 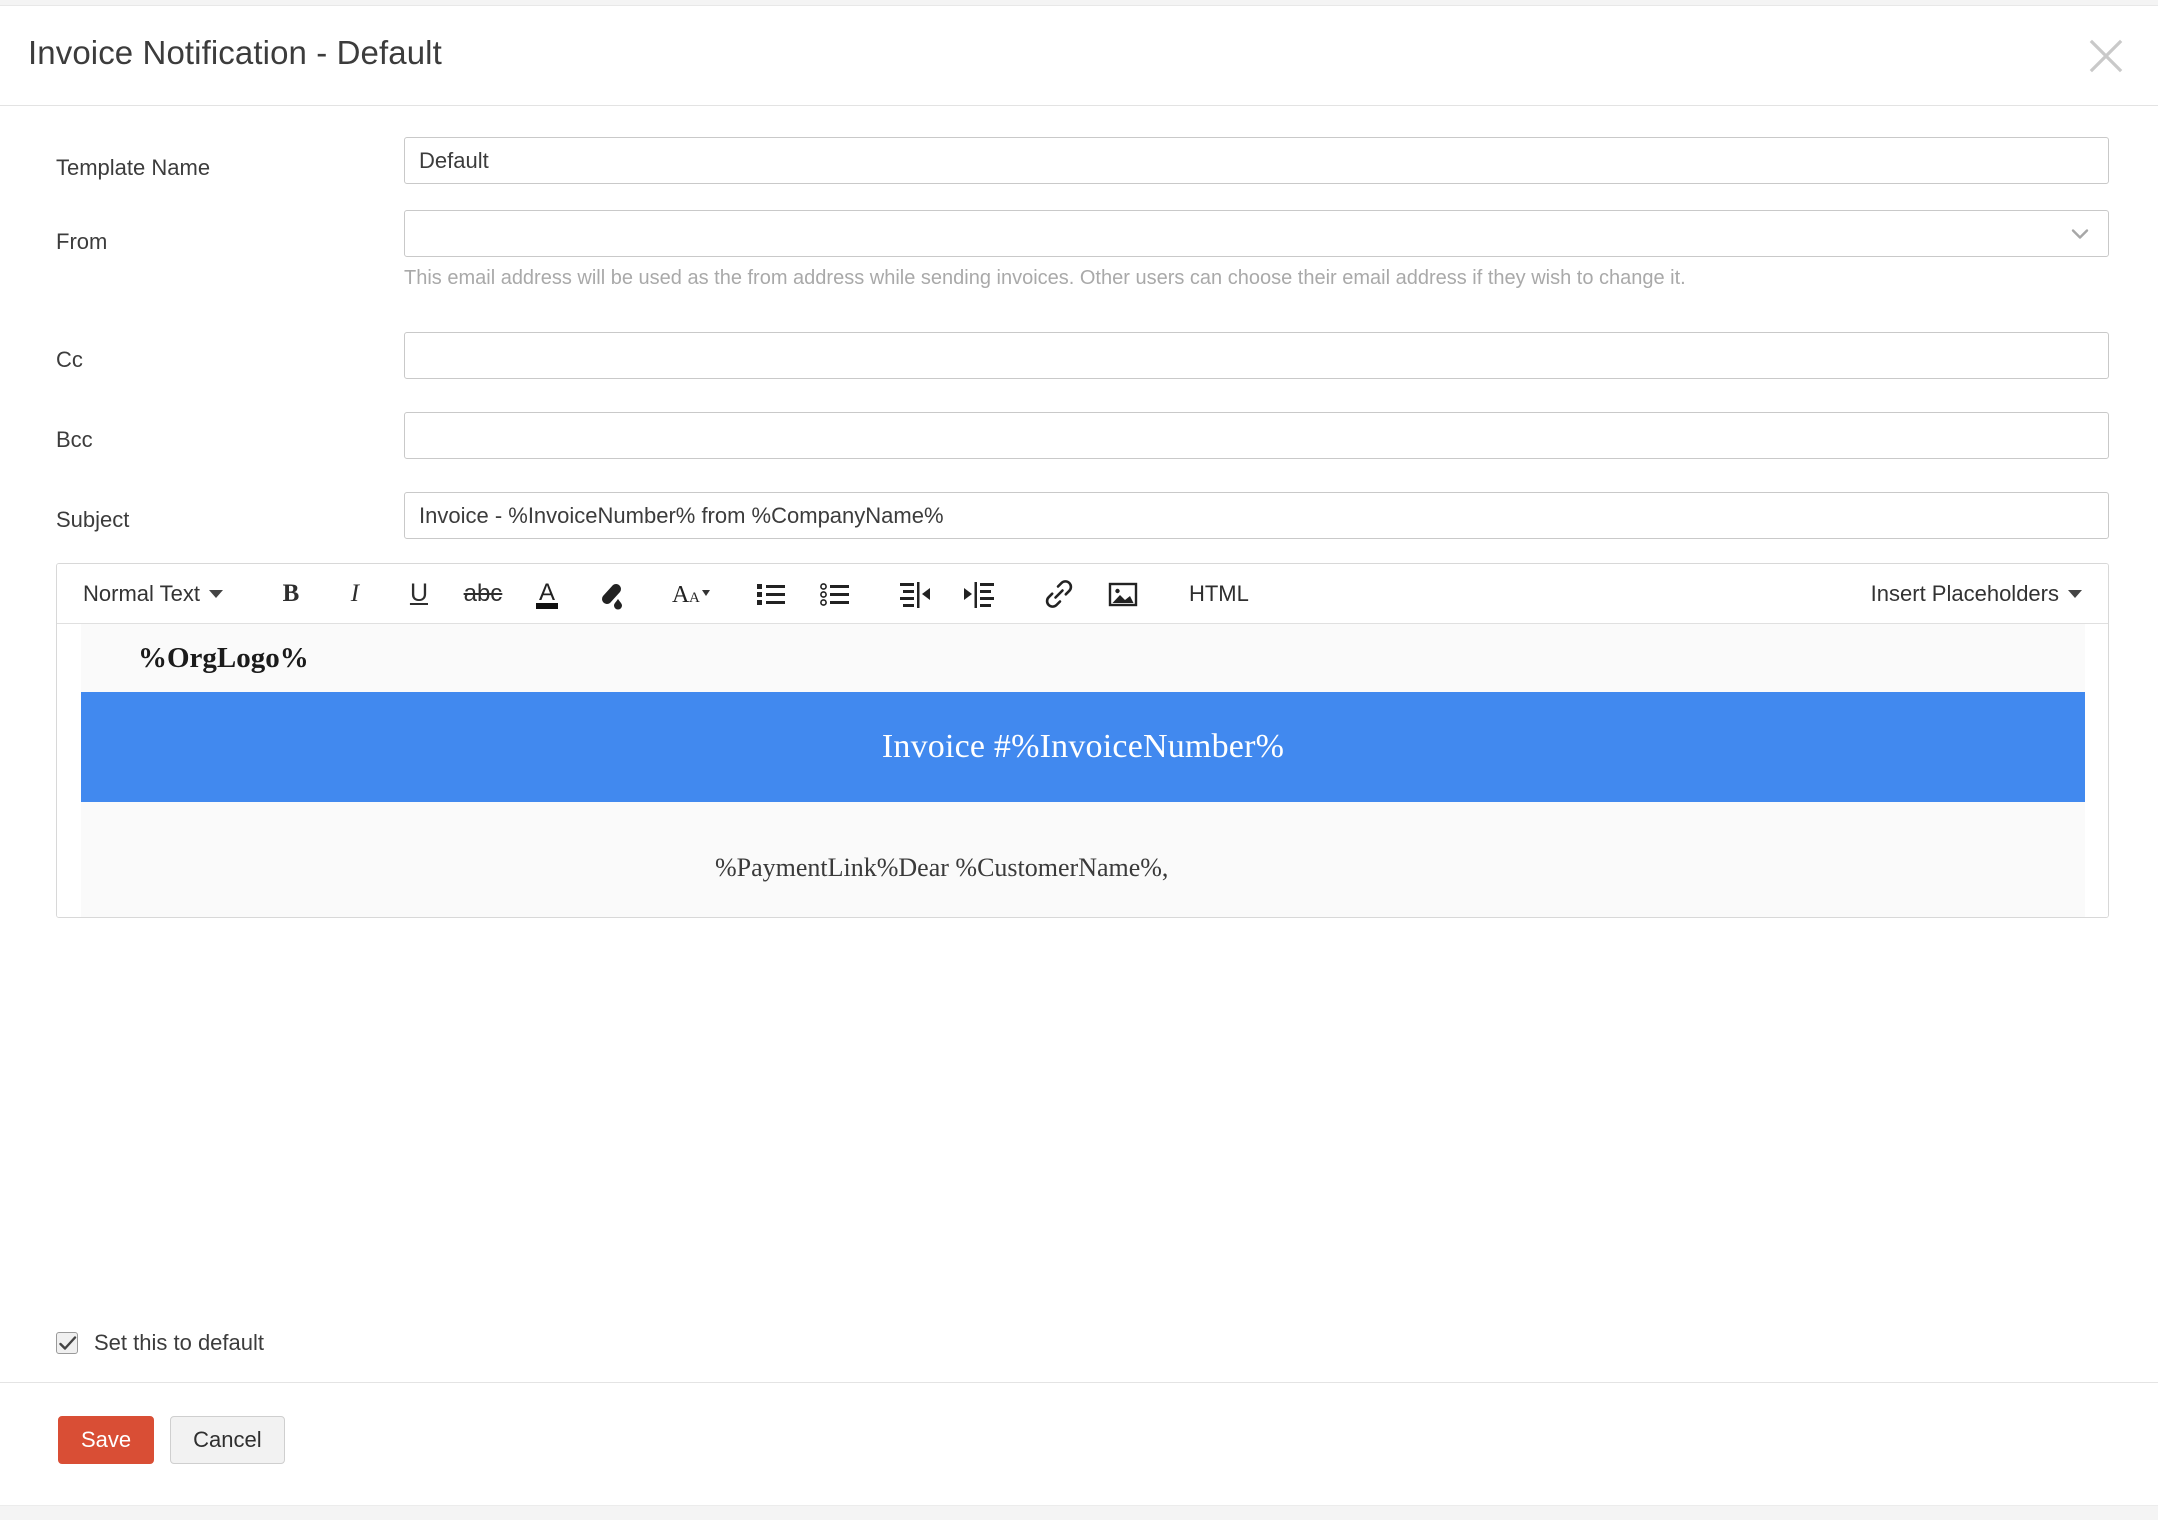 What do you see at coordinates (1059, 594) in the screenshot?
I see `link-icon` at bounding box center [1059, 594].